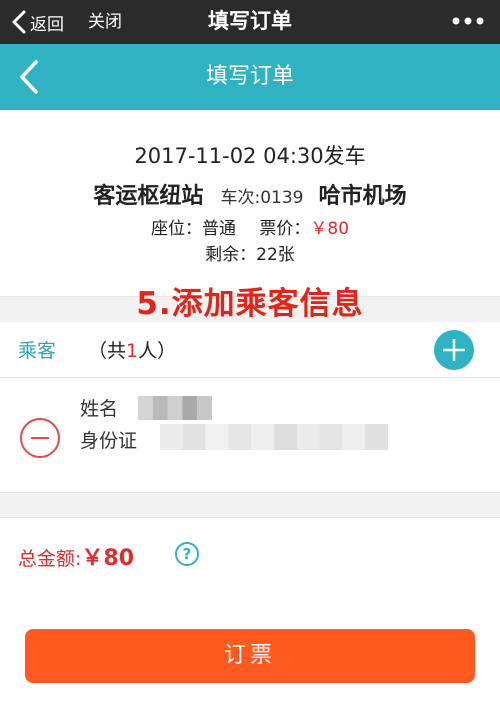 This screenshot has height=705, width=500. Describe the element at coordinates (37, 351) in the screenshot. I see `passenger-label: 乘客` at that location.